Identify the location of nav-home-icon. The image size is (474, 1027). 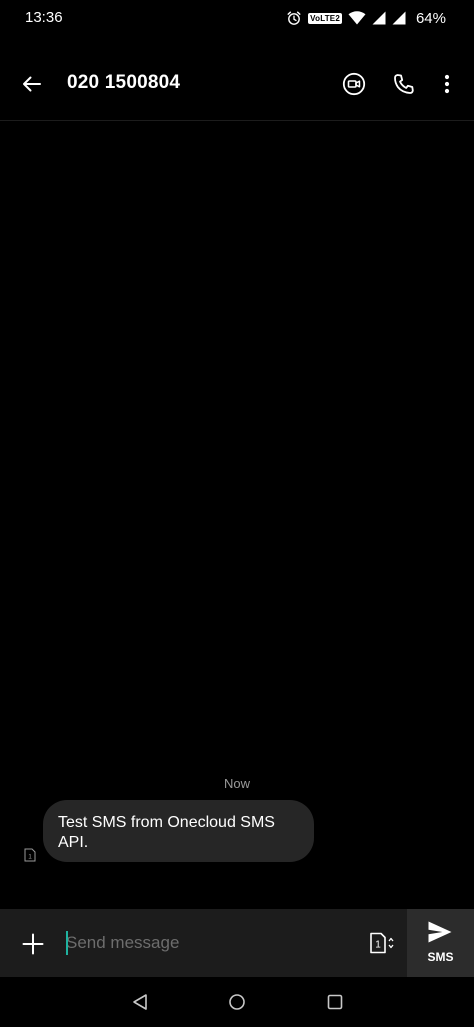
(237, 1002).